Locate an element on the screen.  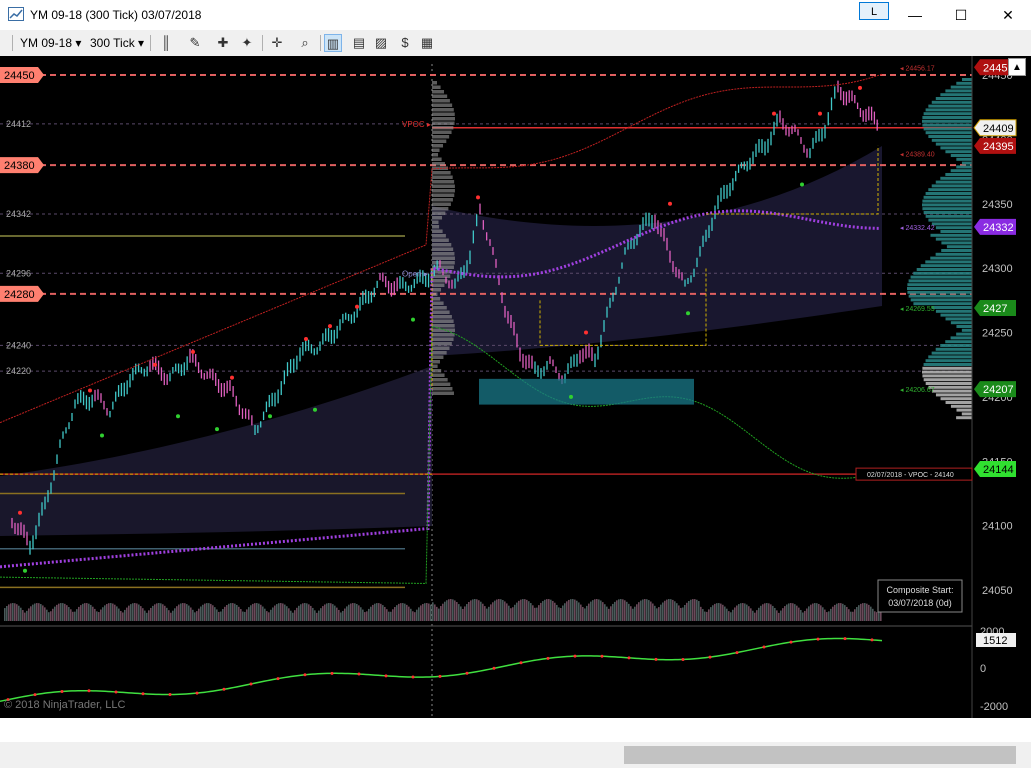
level-label: 24342 is located at coordinates (18, 214).